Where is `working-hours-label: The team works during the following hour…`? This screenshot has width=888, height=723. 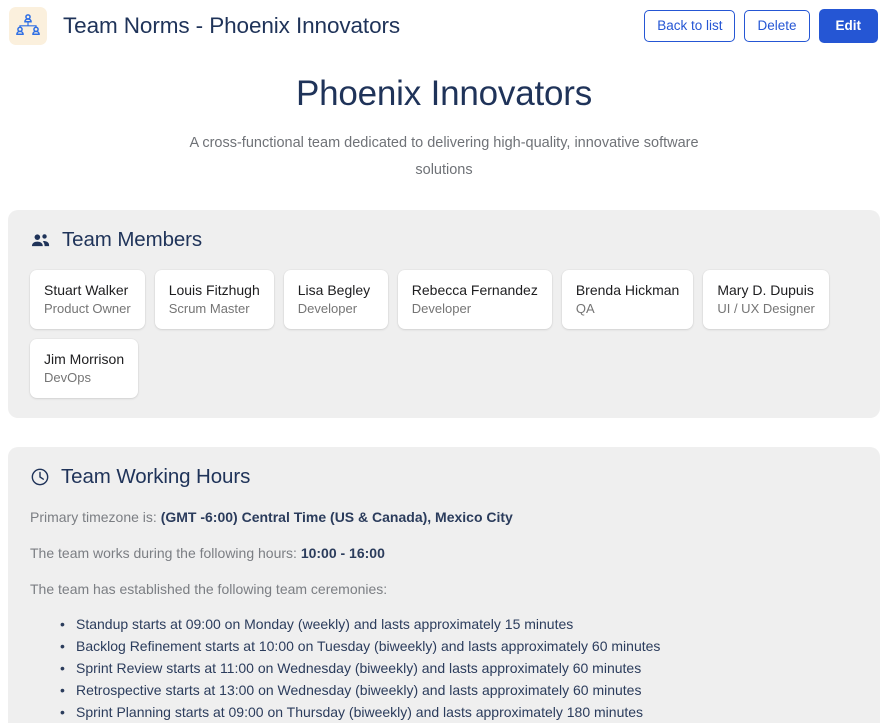 working-hours-label: The team works during the following hour… is located at coordinates (163, 553).